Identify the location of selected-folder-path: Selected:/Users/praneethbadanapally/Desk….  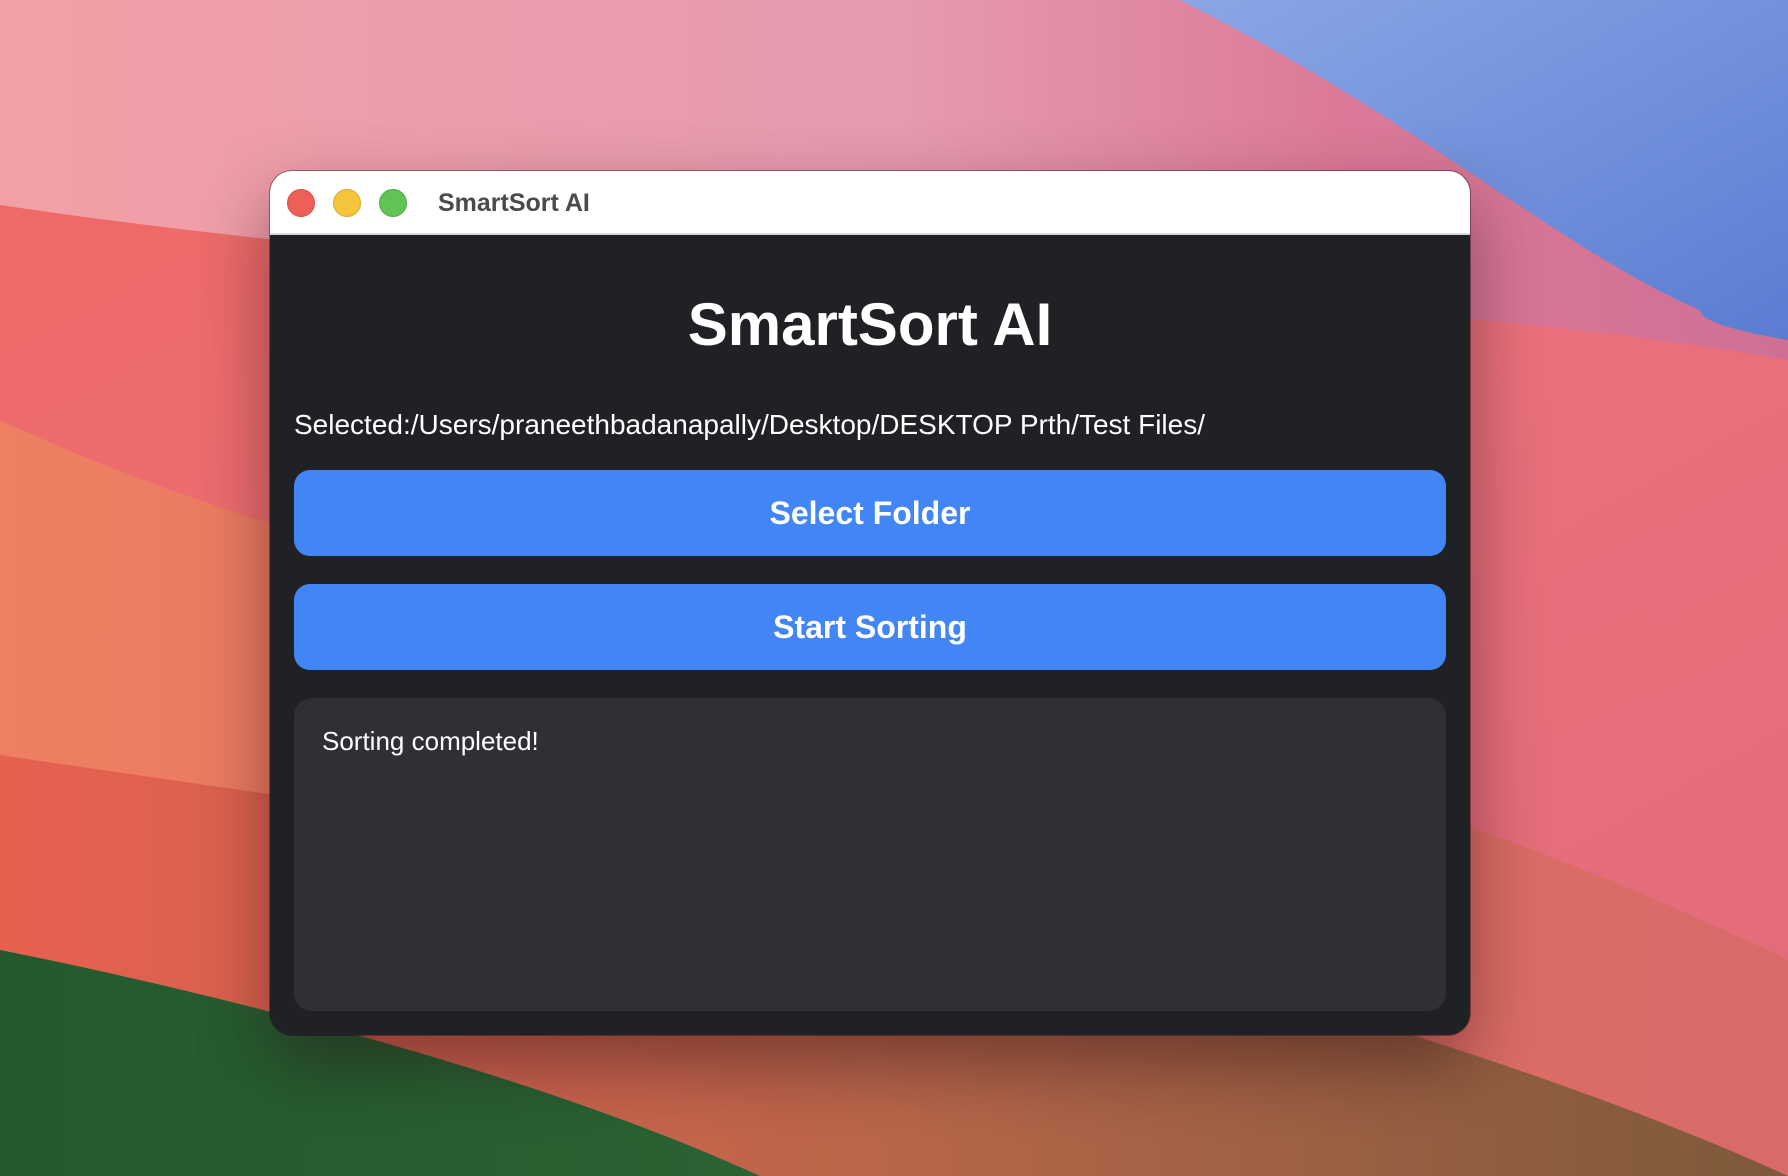
(749, 424).